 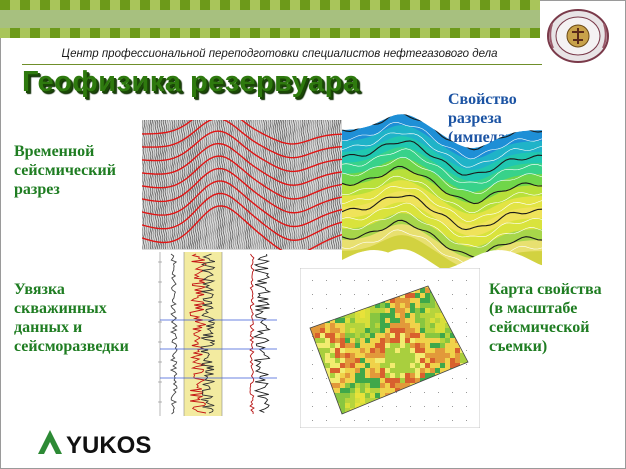 I want to click on label-seismic-section: Временной сейсмический разрез, so click(x=65, y=170).